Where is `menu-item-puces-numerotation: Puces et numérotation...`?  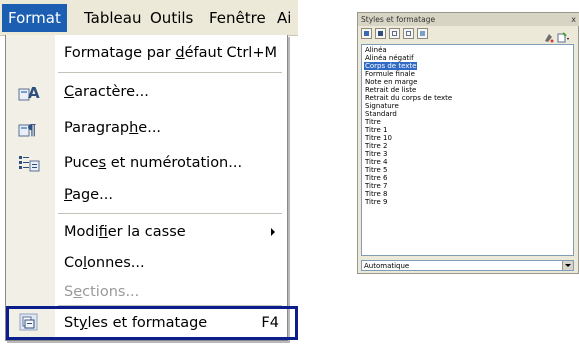
menu-item-puces-numerotation: Puces et numérotation... is located at coordinates (146, 163).